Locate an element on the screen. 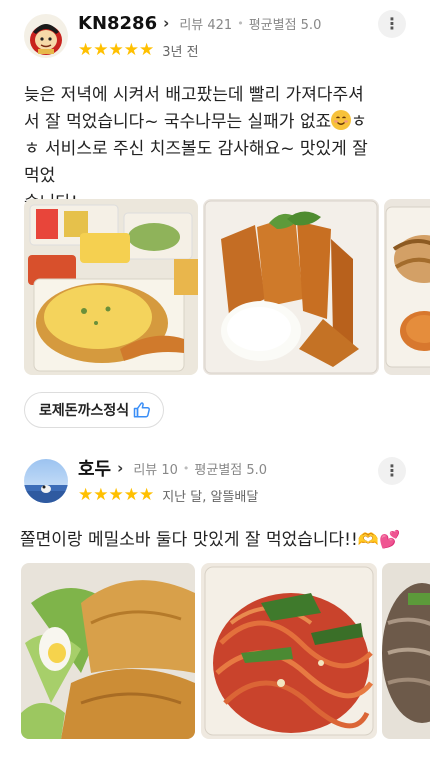  review-text: 쫄면이랑 메밀소바 둘다 맛있게 잘 먹었습니다!!🫶💕 is located at coordinates (210, 540).